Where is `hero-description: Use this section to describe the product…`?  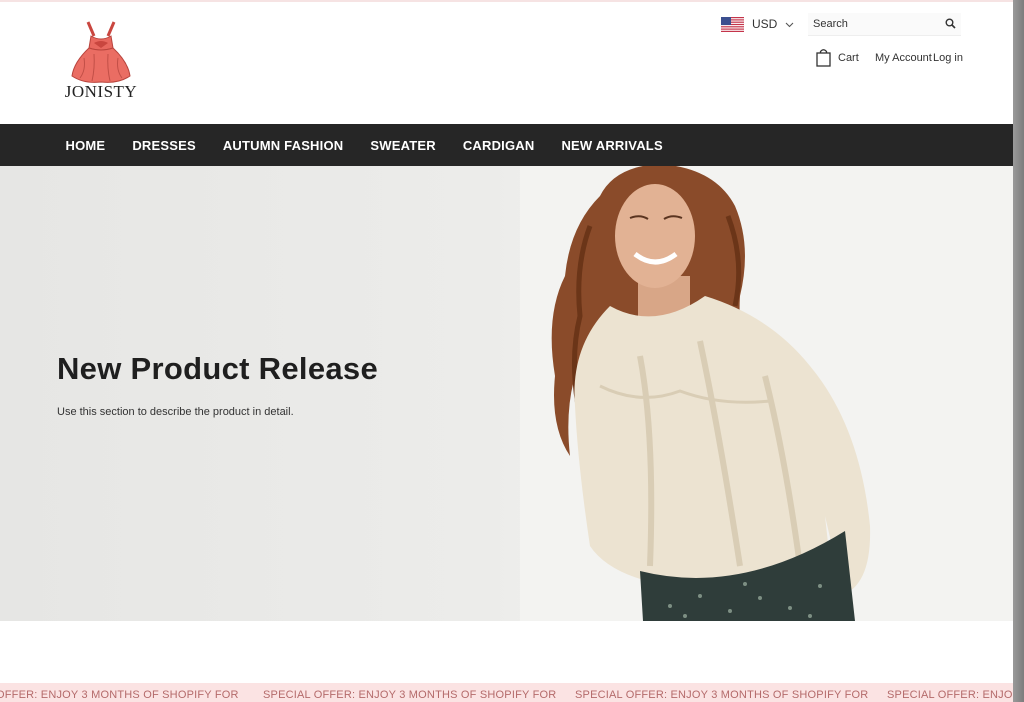 hero-description: Use this section to describe the product… is located at coordinates (175, 412).